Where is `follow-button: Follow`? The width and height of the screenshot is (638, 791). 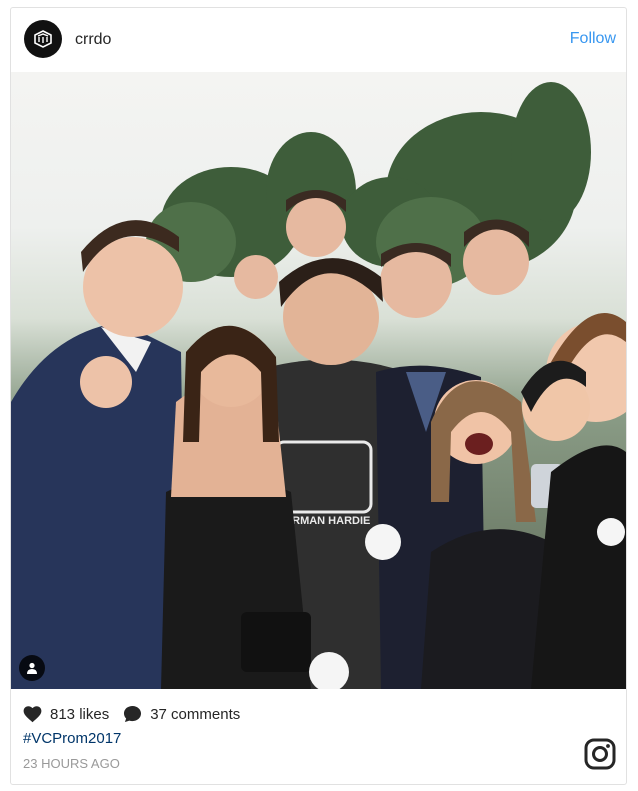
follow-button: Follow is located at coordinates (593, 39).